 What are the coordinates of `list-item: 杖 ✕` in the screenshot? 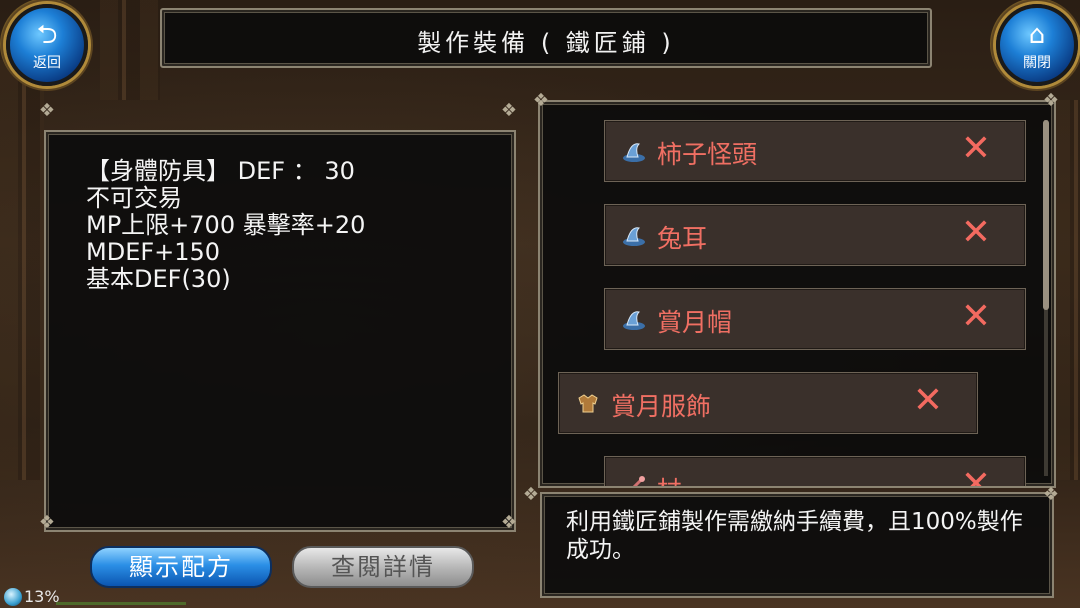 It's located at (815, 472).